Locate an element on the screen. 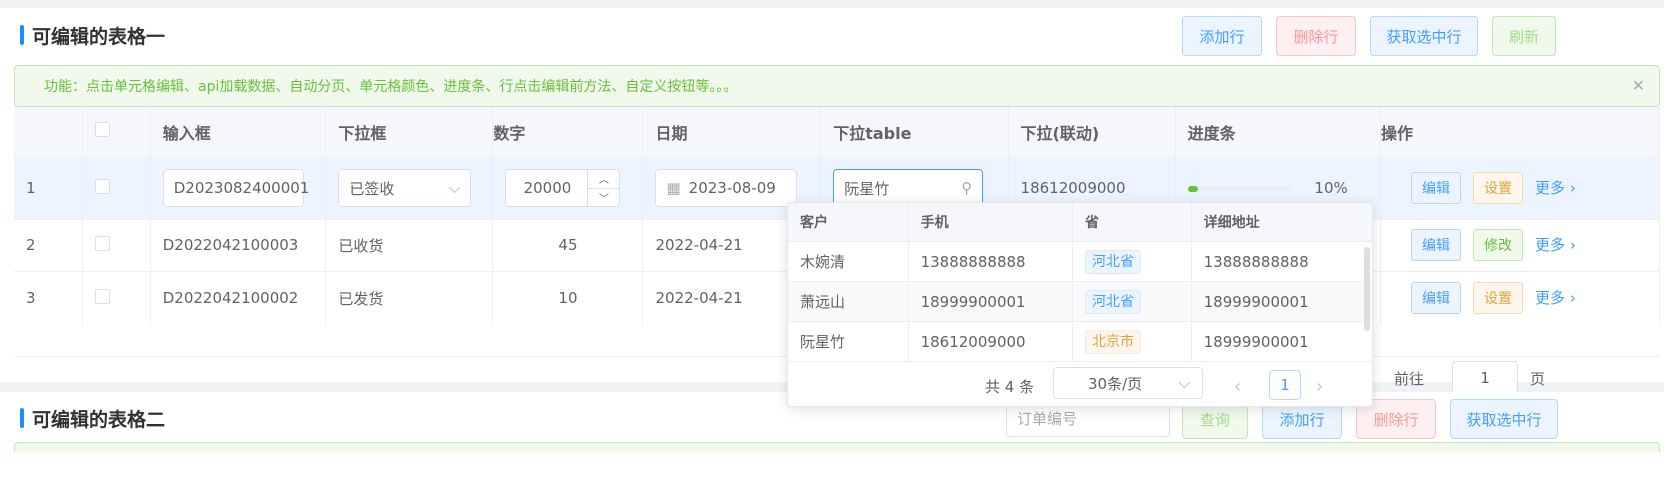  page-size-select: 30条/页 ⌵ is located at coordinates (1128, 383).